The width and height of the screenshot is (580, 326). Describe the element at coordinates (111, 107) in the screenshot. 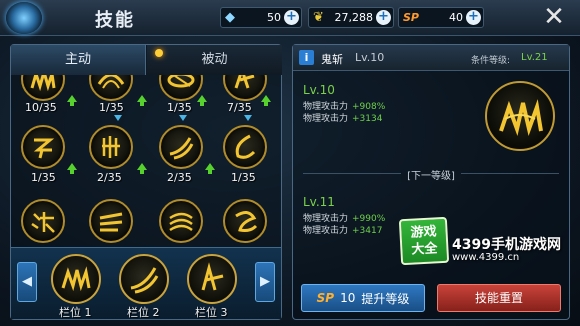

I see `skill-level-2: 1/35` at that location.